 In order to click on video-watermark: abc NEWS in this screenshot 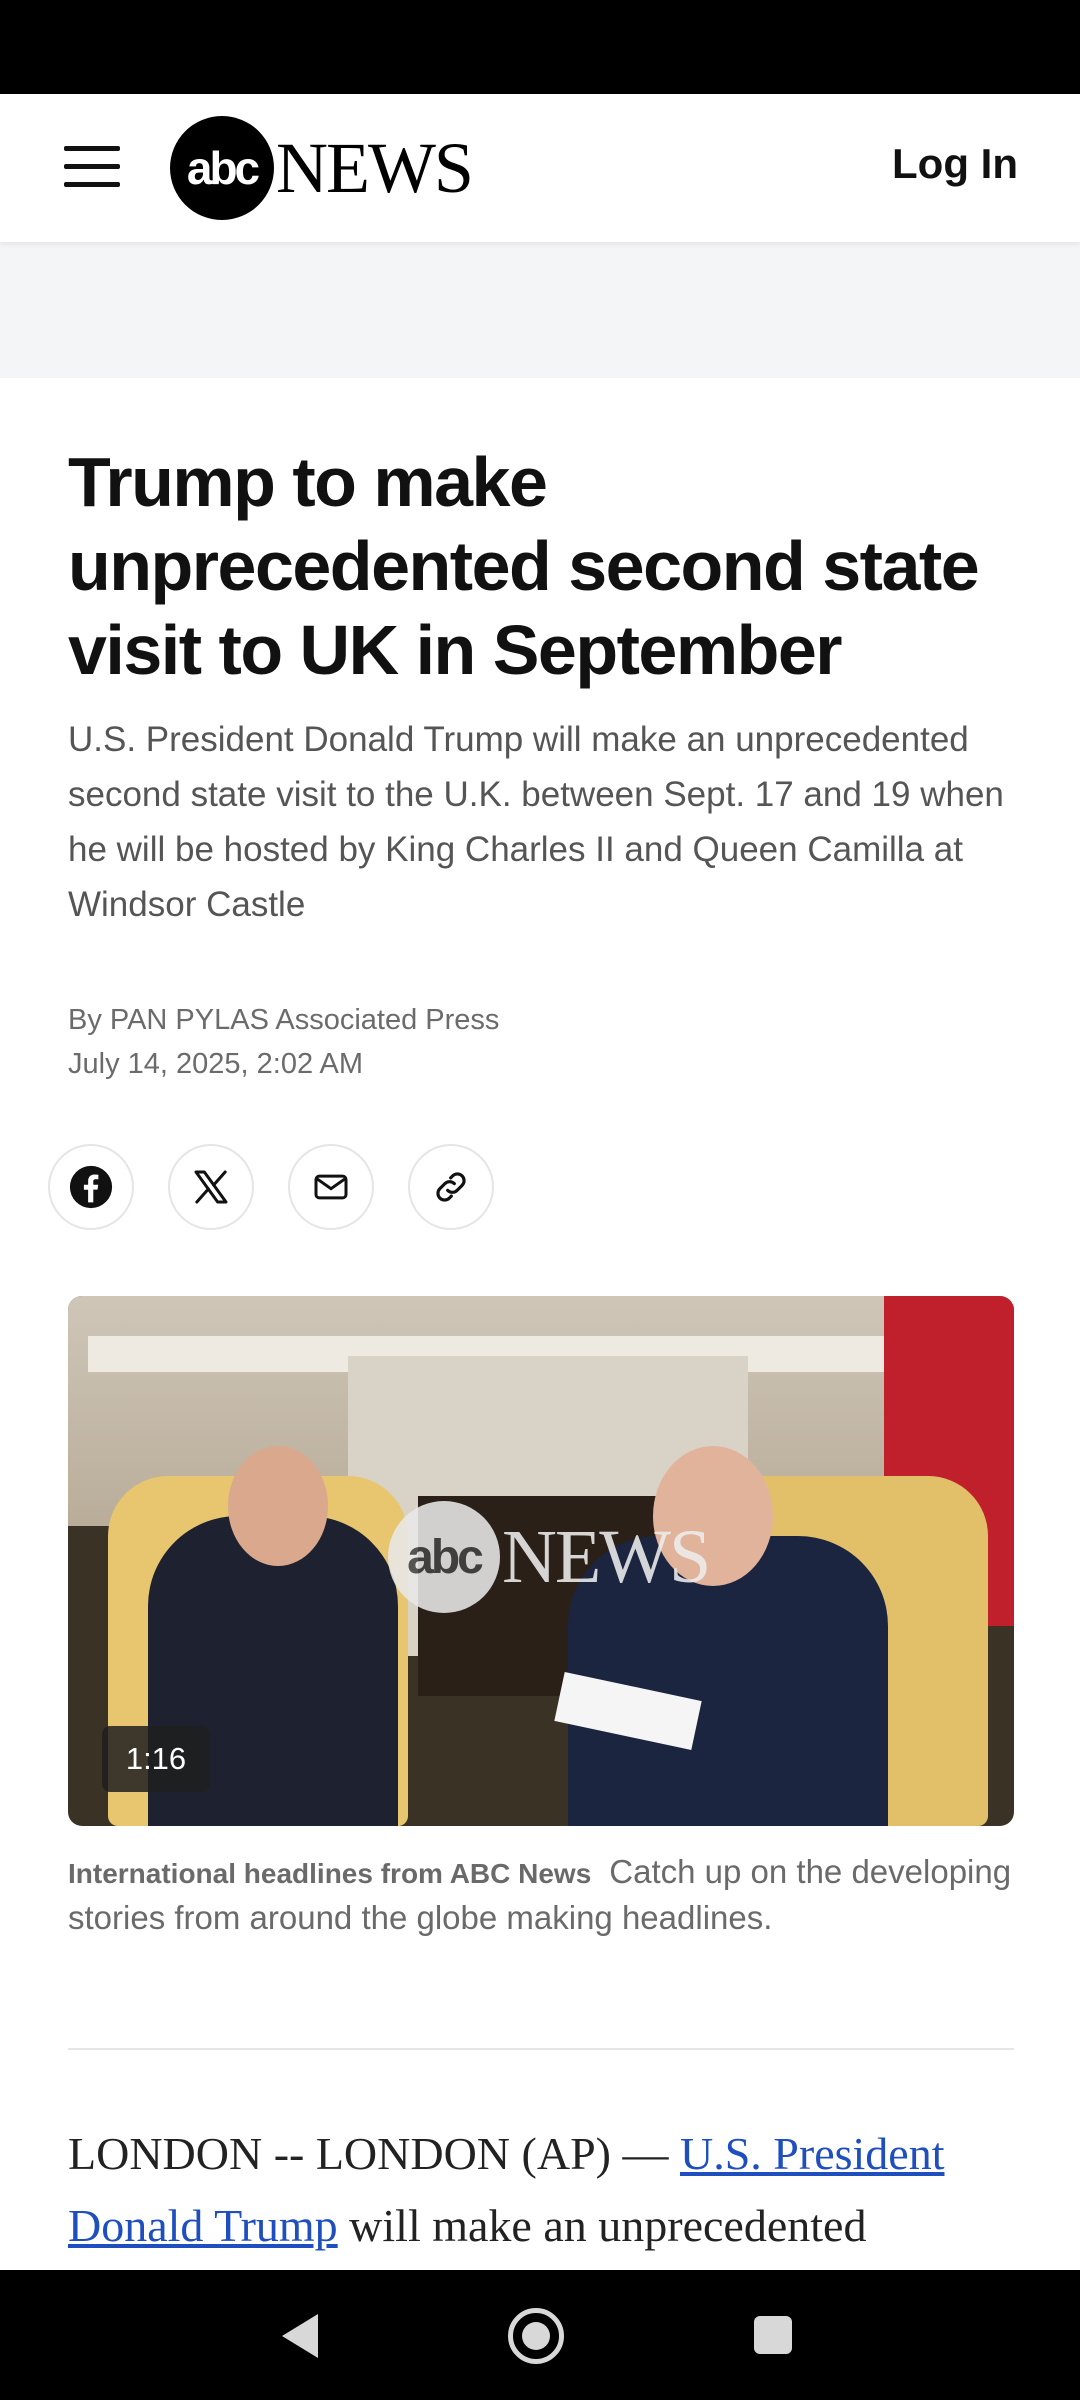, I will do `click(549, 1557)`.